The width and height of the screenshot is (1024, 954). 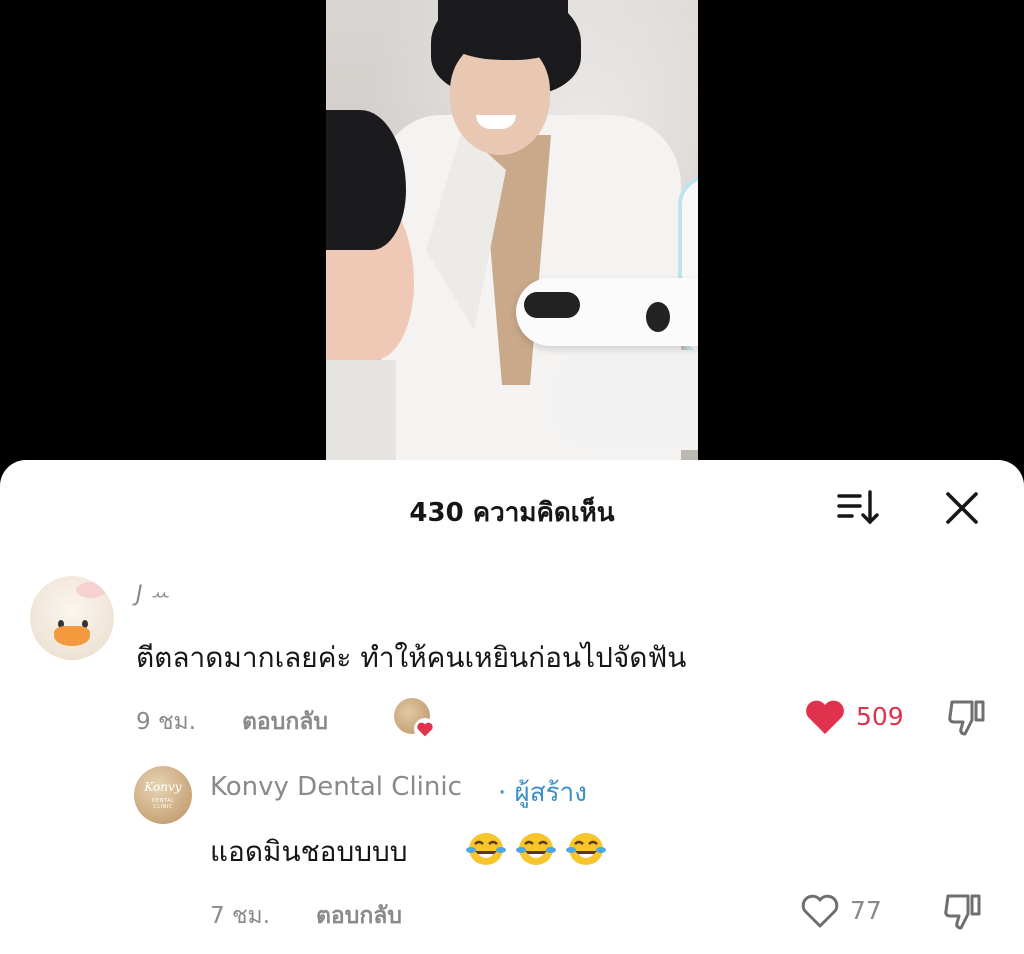 I want to click on like-count: 77, so click(x=866, y=910).